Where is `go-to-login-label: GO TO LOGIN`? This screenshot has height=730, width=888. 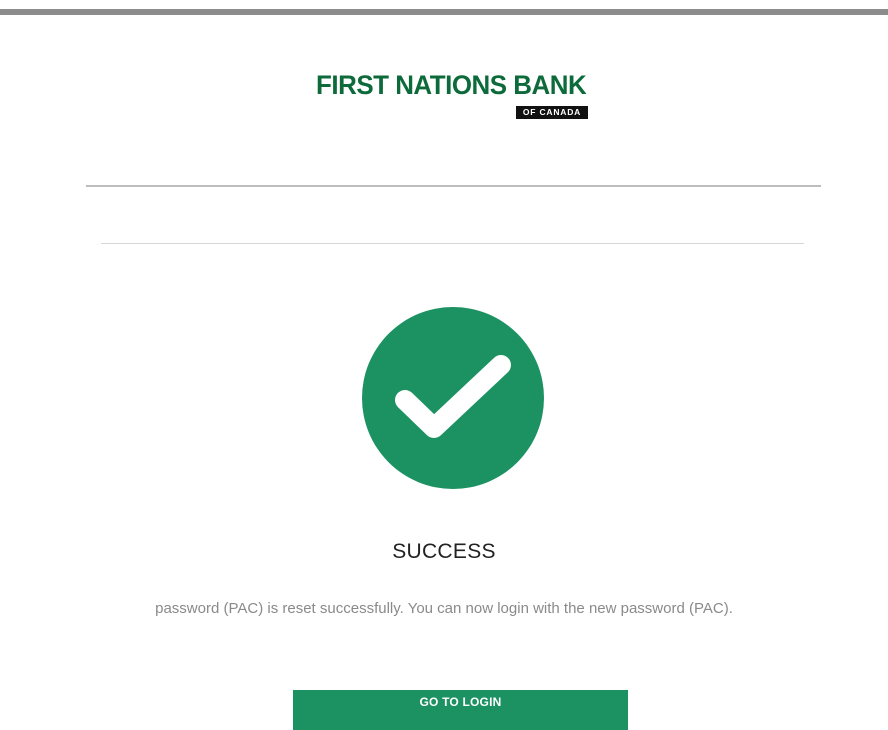 go-to-login-label: GO TO LOGIN is located at coordinates (460, 702).